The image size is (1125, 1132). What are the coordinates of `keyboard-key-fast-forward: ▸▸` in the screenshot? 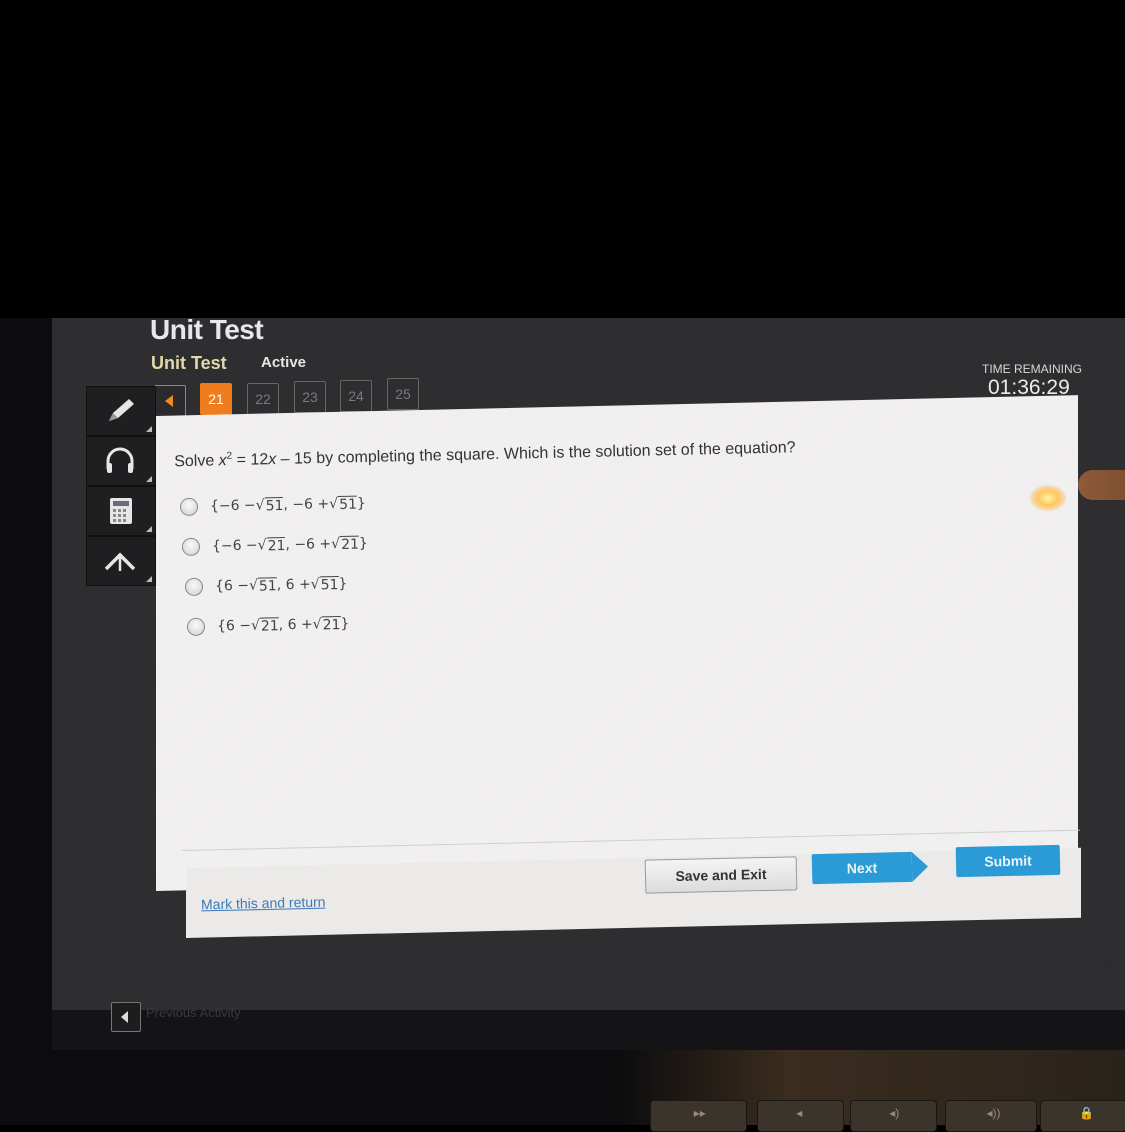 It's located at (698, 1116).